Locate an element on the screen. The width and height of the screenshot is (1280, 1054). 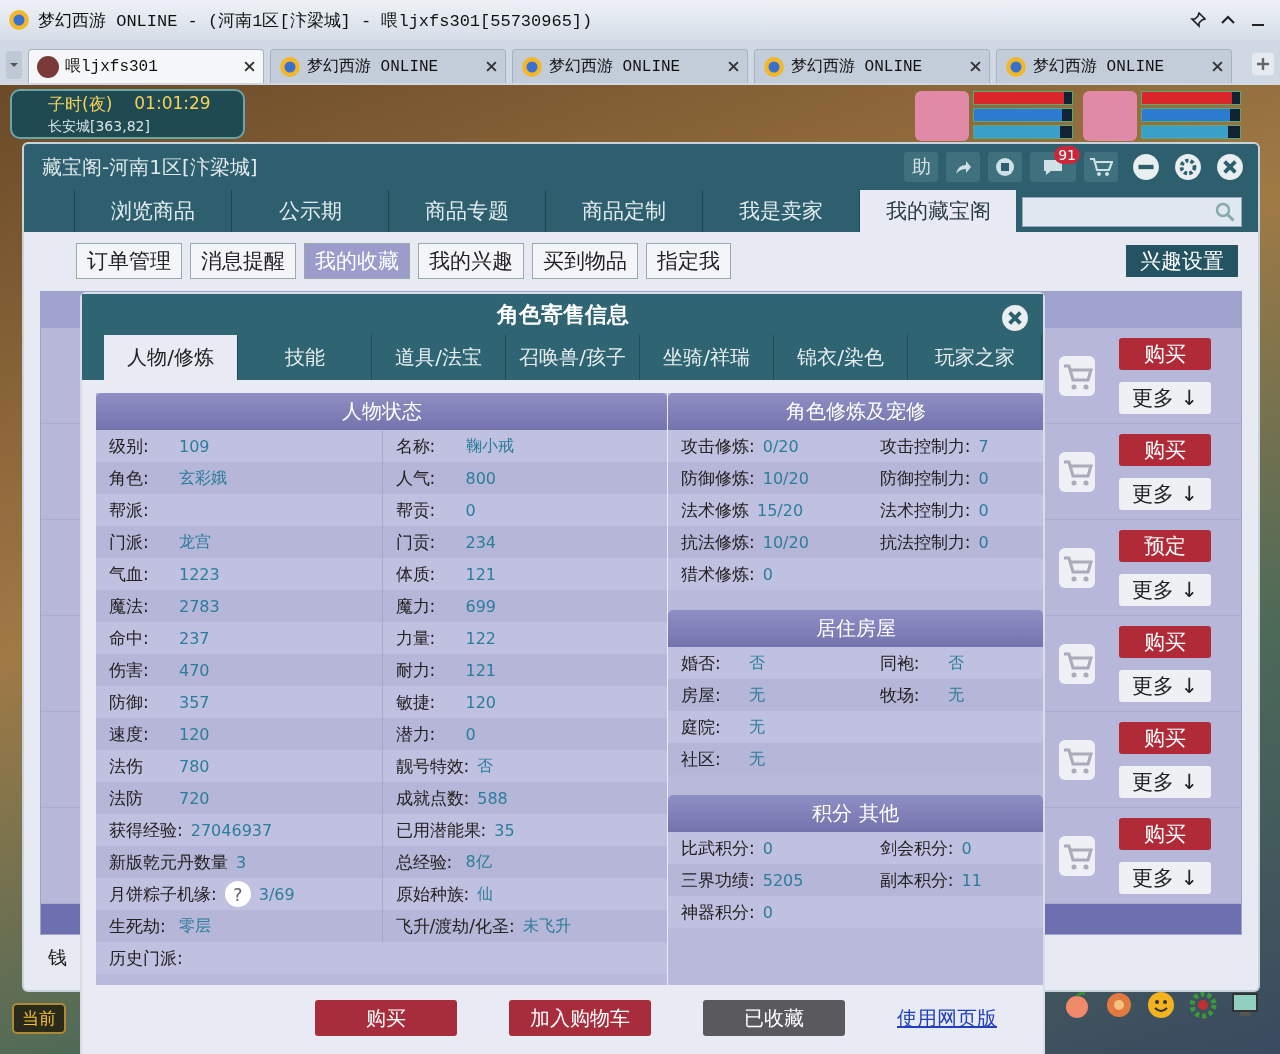
field-value: 零层 is located at coordinates (195, 926).